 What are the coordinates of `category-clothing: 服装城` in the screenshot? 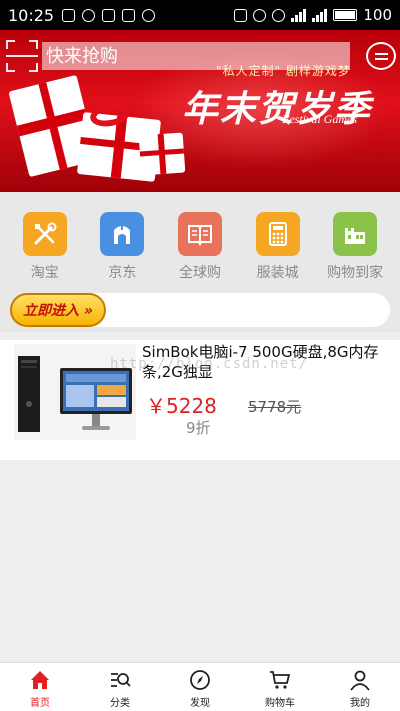 It's located at (278, 239).